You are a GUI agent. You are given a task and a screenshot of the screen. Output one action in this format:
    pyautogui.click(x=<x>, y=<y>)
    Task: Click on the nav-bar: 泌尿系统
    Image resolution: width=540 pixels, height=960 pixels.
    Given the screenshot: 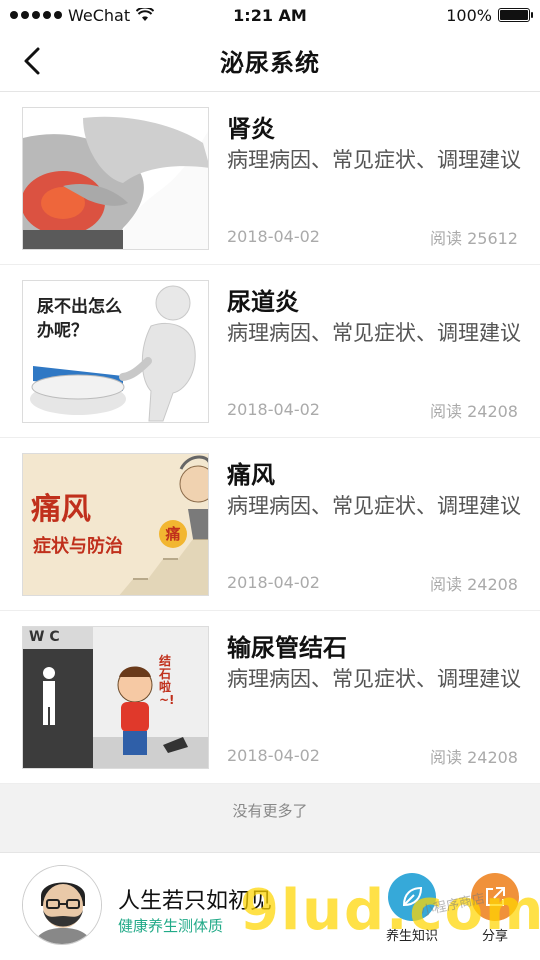 What is the action you would take?
    pyautogui.click(x=270, y=61)
    